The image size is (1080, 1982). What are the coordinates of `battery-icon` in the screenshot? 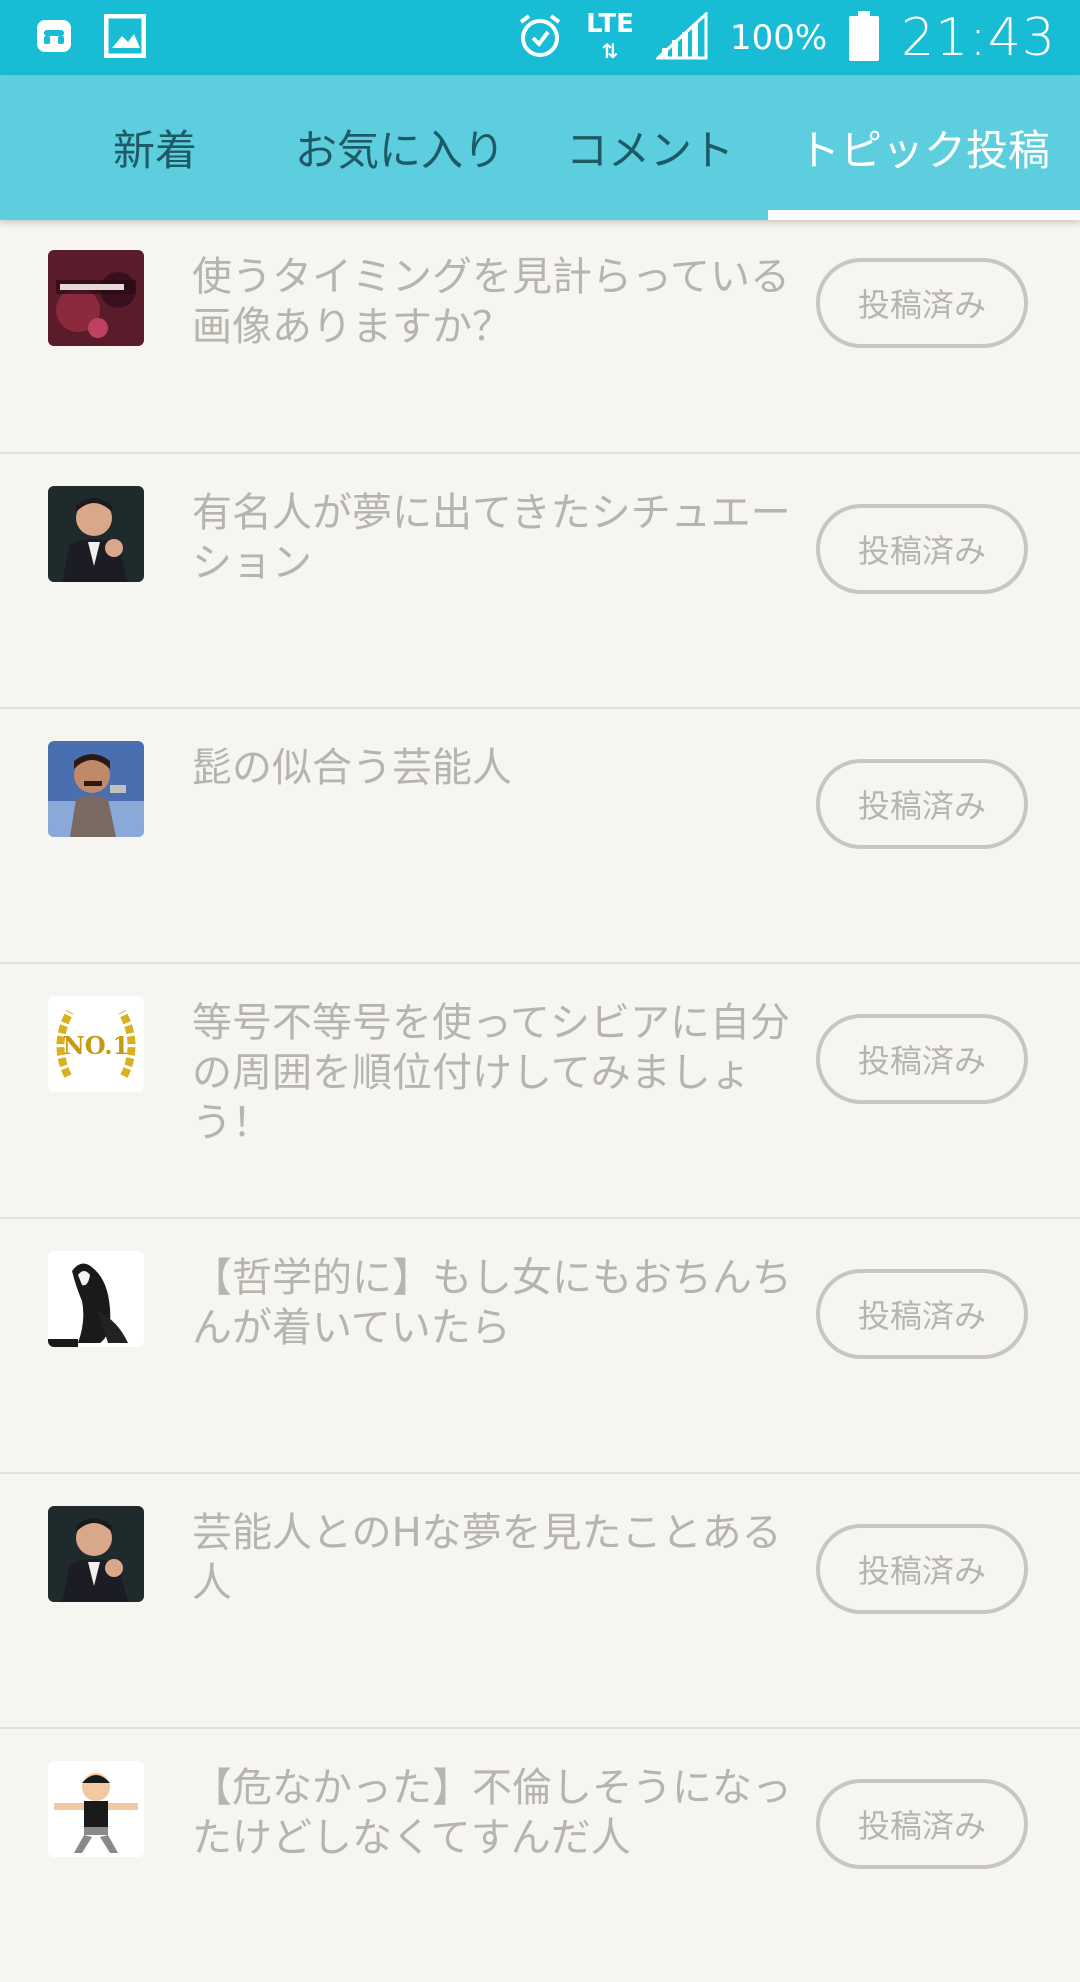 It's located at (864, 37).